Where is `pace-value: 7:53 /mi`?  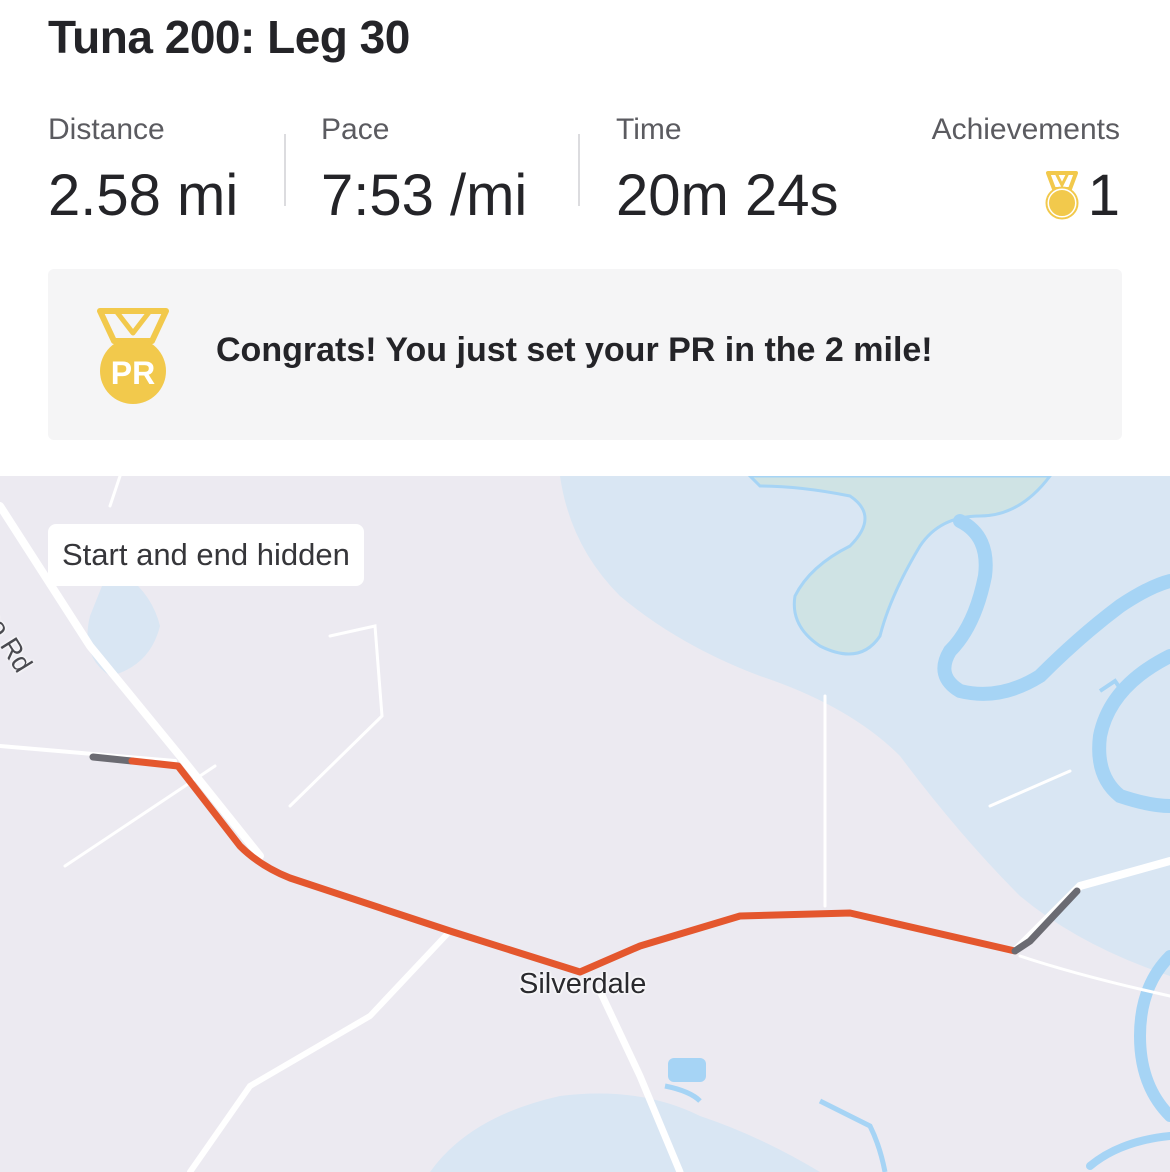
pace-value: 7:53 /mi is located at coordinates (424, 195).